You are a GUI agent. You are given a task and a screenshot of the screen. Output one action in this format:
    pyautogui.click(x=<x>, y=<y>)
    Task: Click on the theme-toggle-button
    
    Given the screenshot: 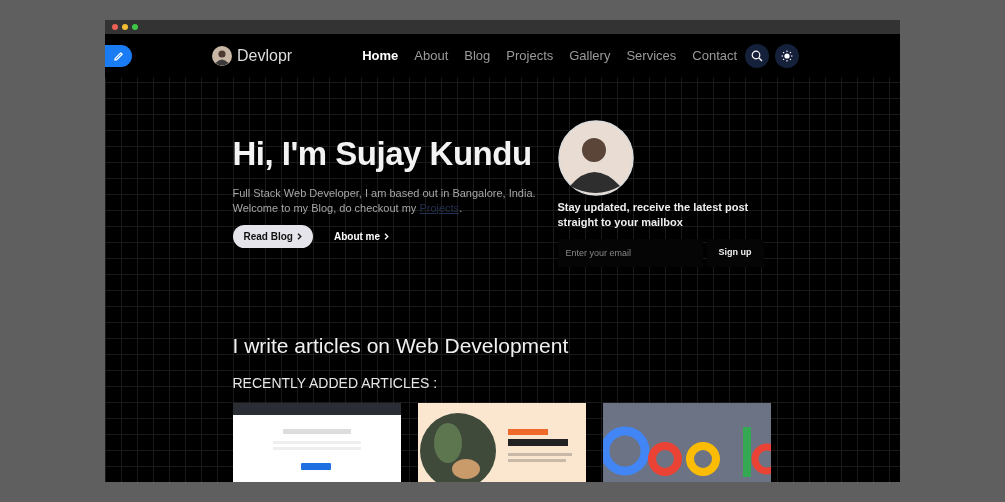 What is the action you would take?
    pyautogui.click(x=787, y=56)
    